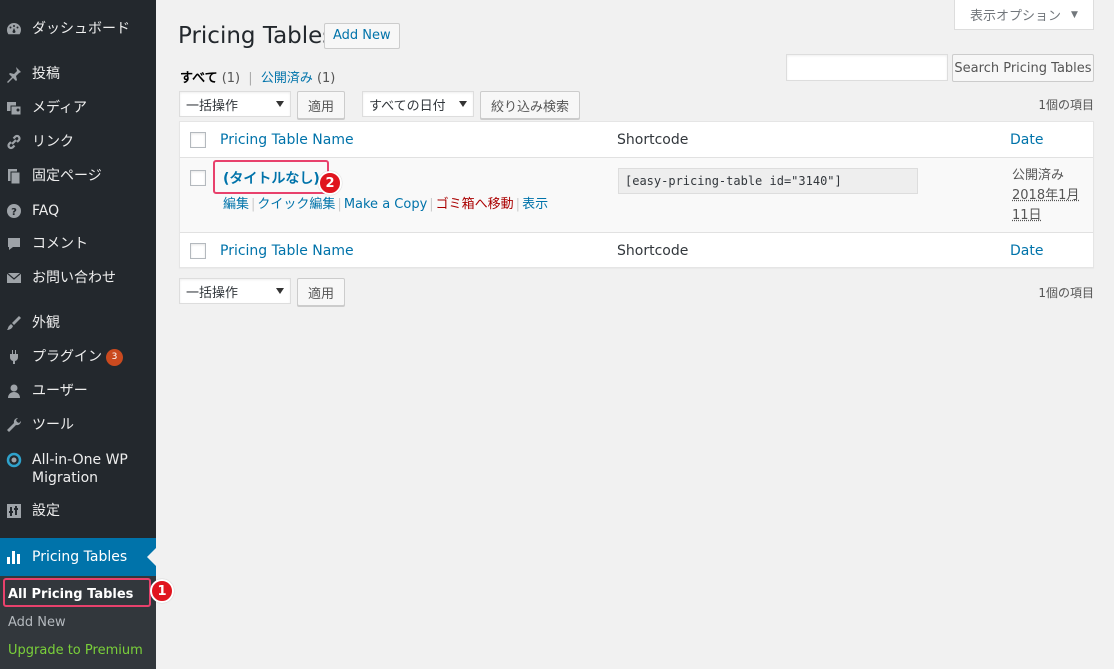  I want to click on row-action-edit: 編集, so click(236, 204).